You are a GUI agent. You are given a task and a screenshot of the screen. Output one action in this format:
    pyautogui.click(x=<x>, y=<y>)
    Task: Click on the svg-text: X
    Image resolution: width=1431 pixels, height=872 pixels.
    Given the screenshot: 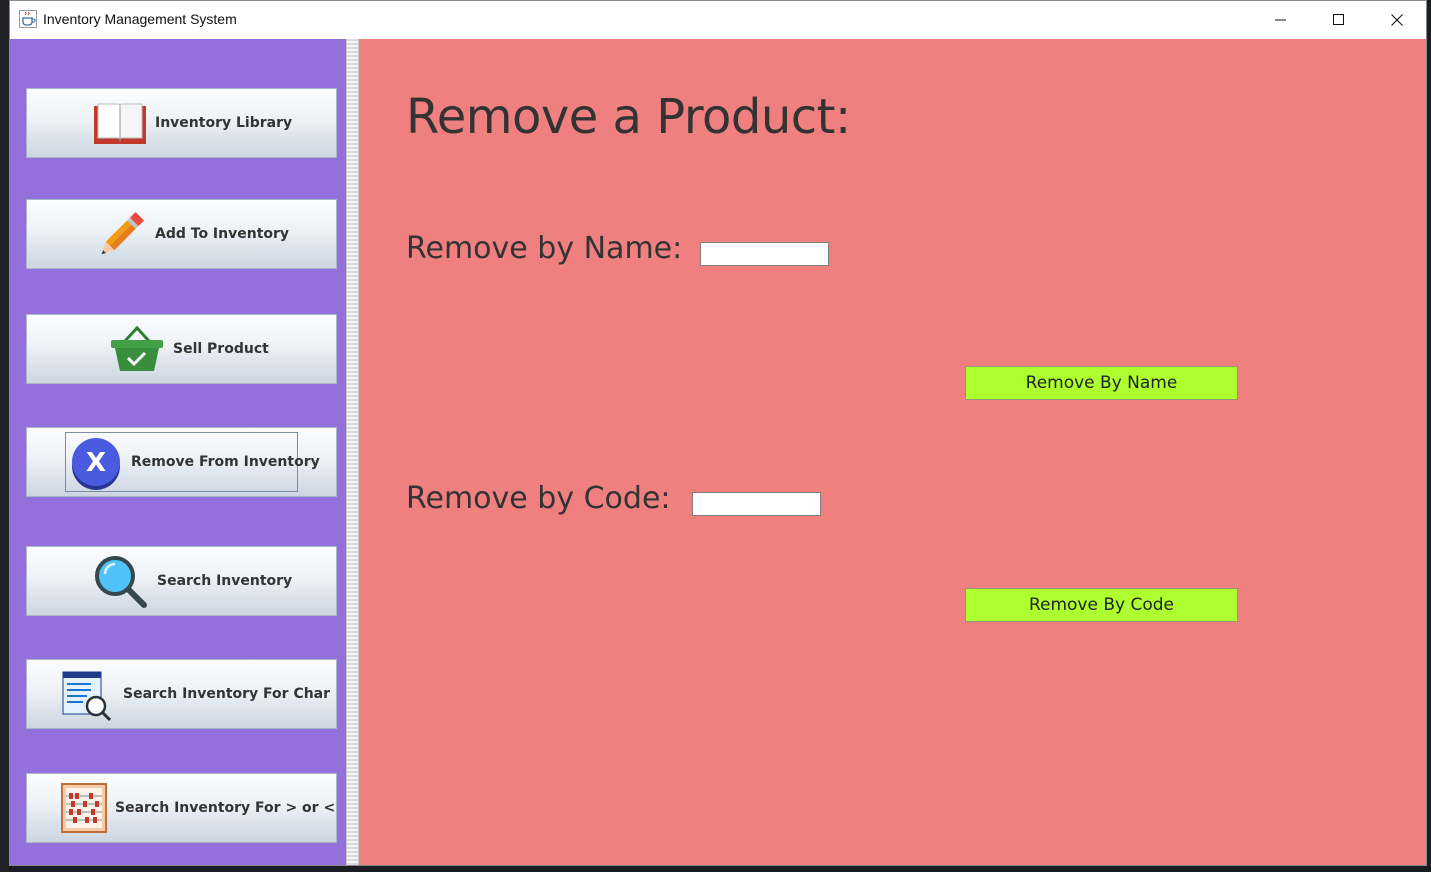 What is the action you would take?
    pyautogui.click(x=96, y=463)
    